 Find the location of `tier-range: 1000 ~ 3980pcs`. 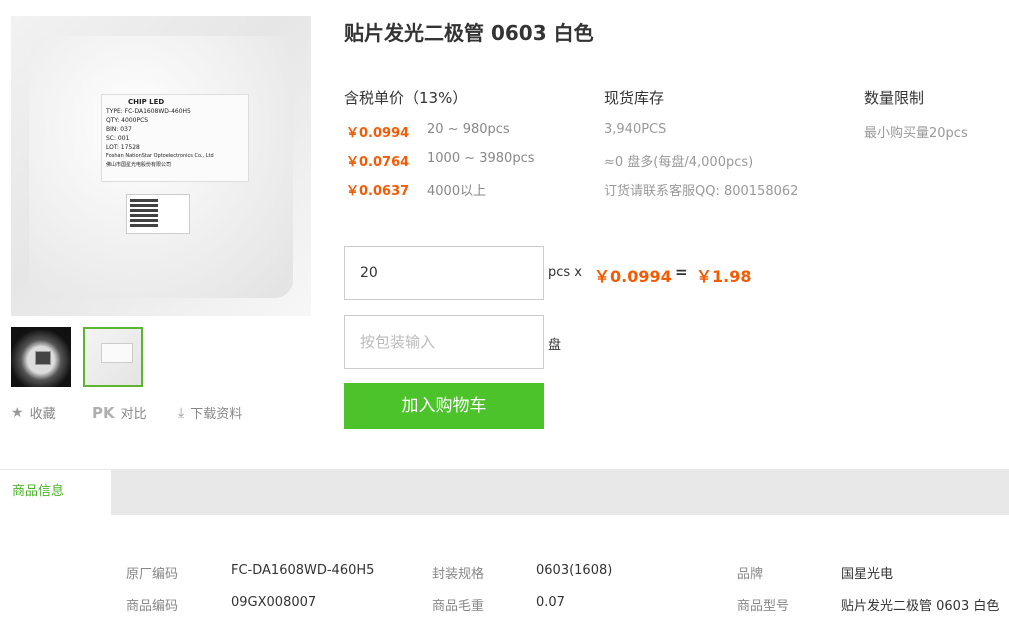

tier-range: 1000 ~ 3980pcs is located at coordinates (481, 158).